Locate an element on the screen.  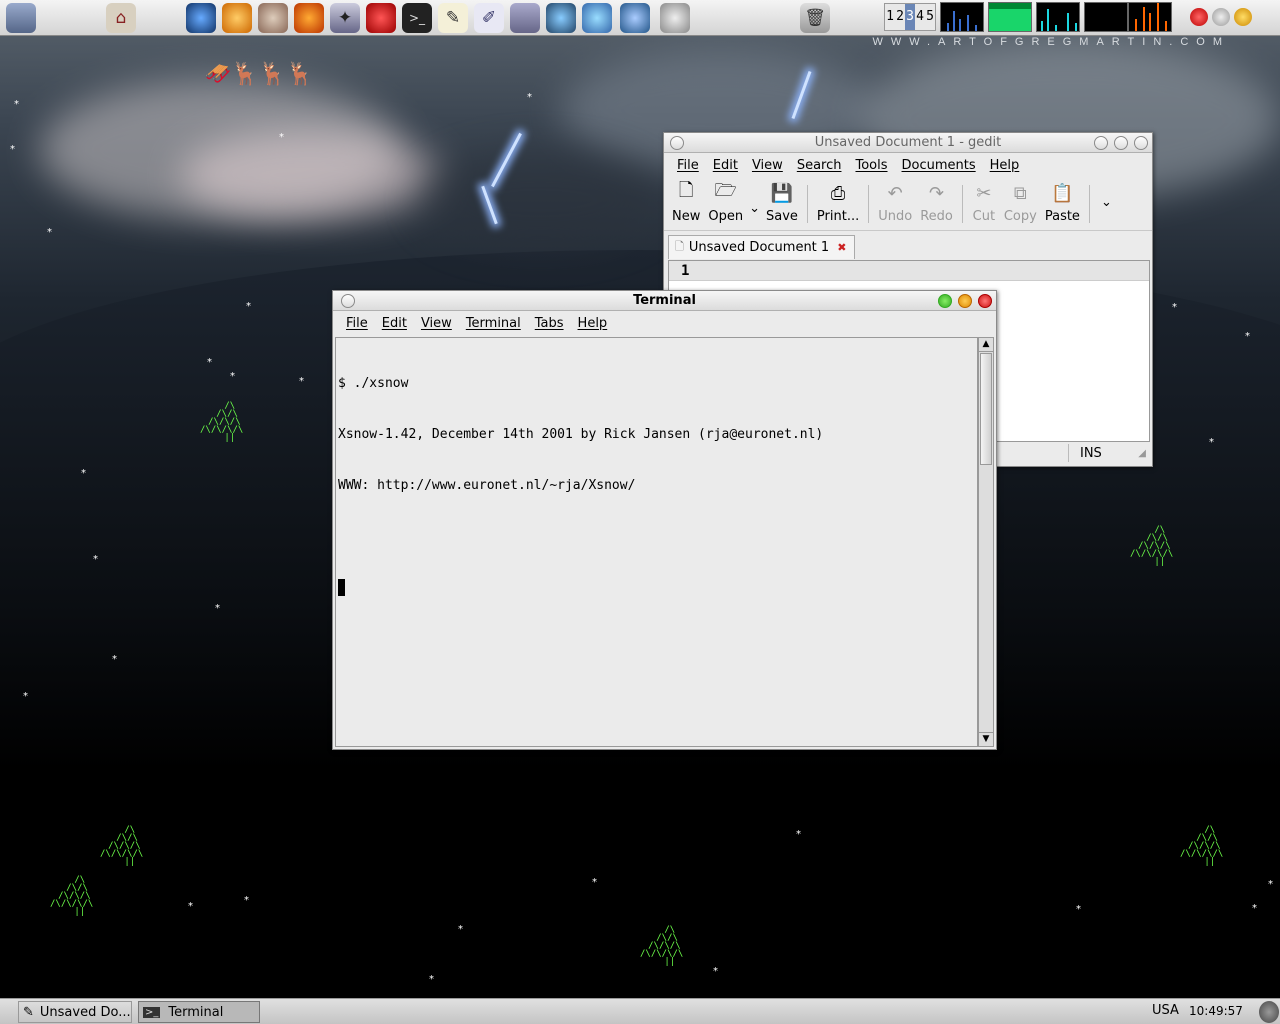
web-browser-icon is located at coordinates (201, 18).